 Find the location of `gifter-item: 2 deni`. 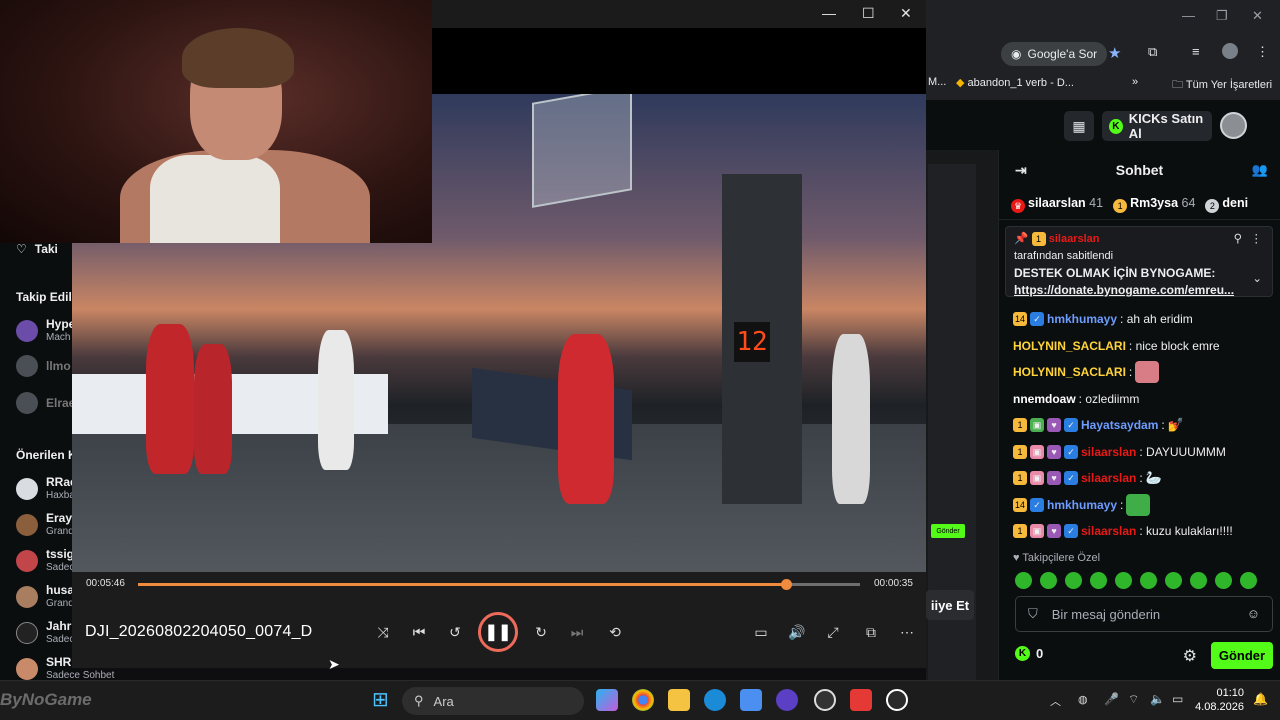

gifter-item: 2 deni is located at coordinates (1226, 204).